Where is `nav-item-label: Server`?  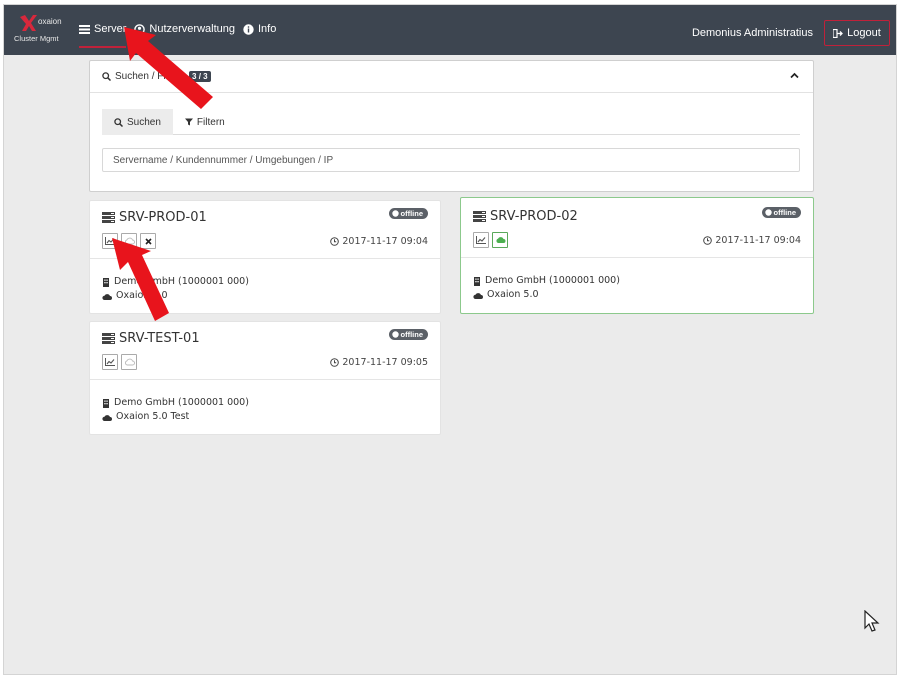
nav-item-label: Server is located at coordinates (110, 29).